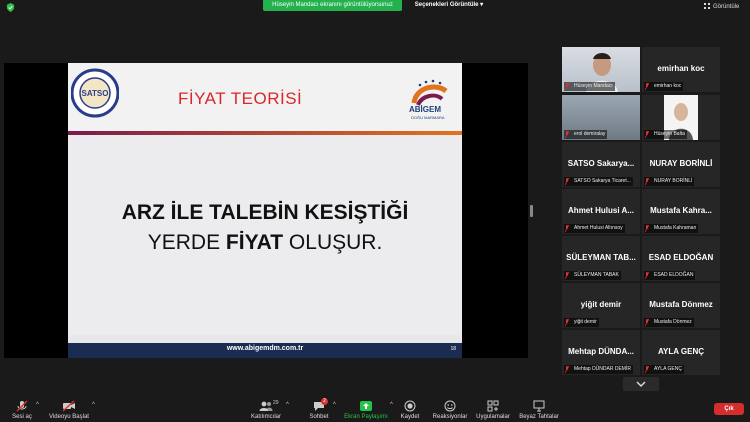  What do you see at coordinates (37, 405) in the screenshot?
I see `audio-options-caret: ^` at bounding box center [37, 405].